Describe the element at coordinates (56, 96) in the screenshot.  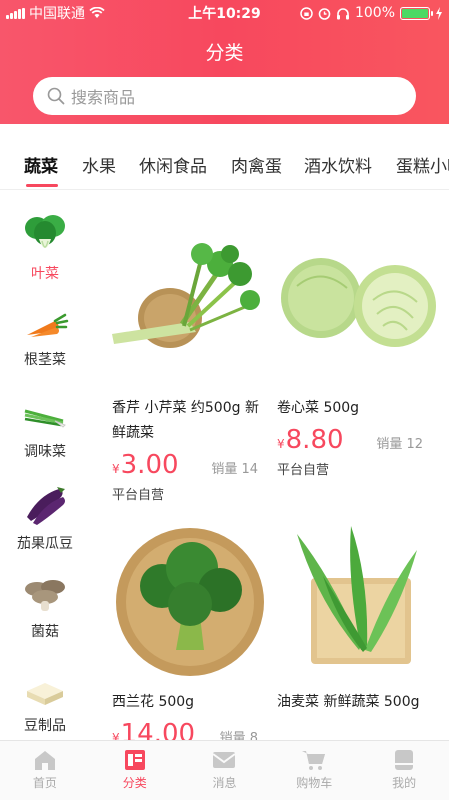
I see `search-icon` at that location.